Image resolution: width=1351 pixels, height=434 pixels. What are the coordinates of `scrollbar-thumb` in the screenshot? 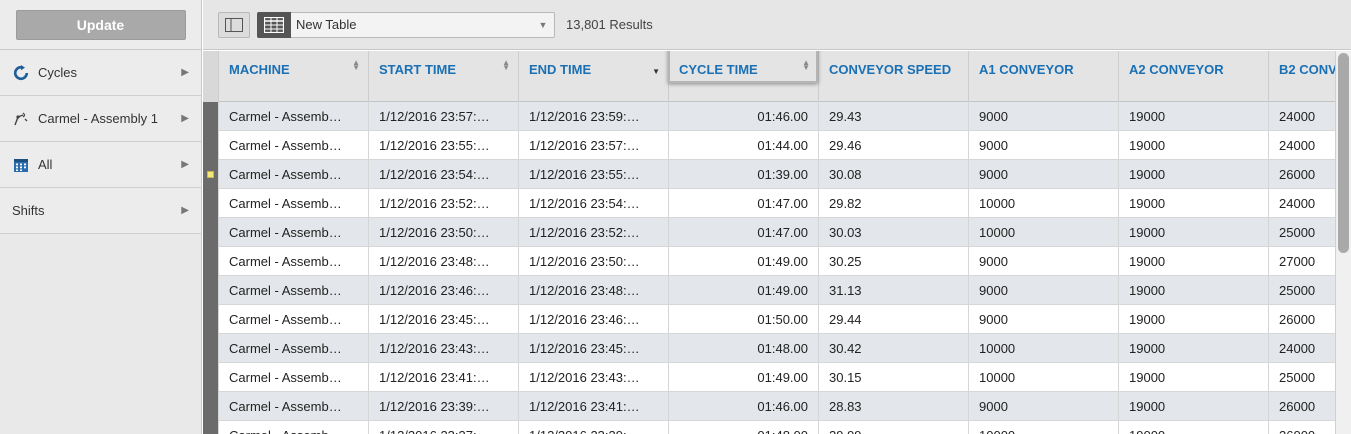 It's located at (1343, 153).